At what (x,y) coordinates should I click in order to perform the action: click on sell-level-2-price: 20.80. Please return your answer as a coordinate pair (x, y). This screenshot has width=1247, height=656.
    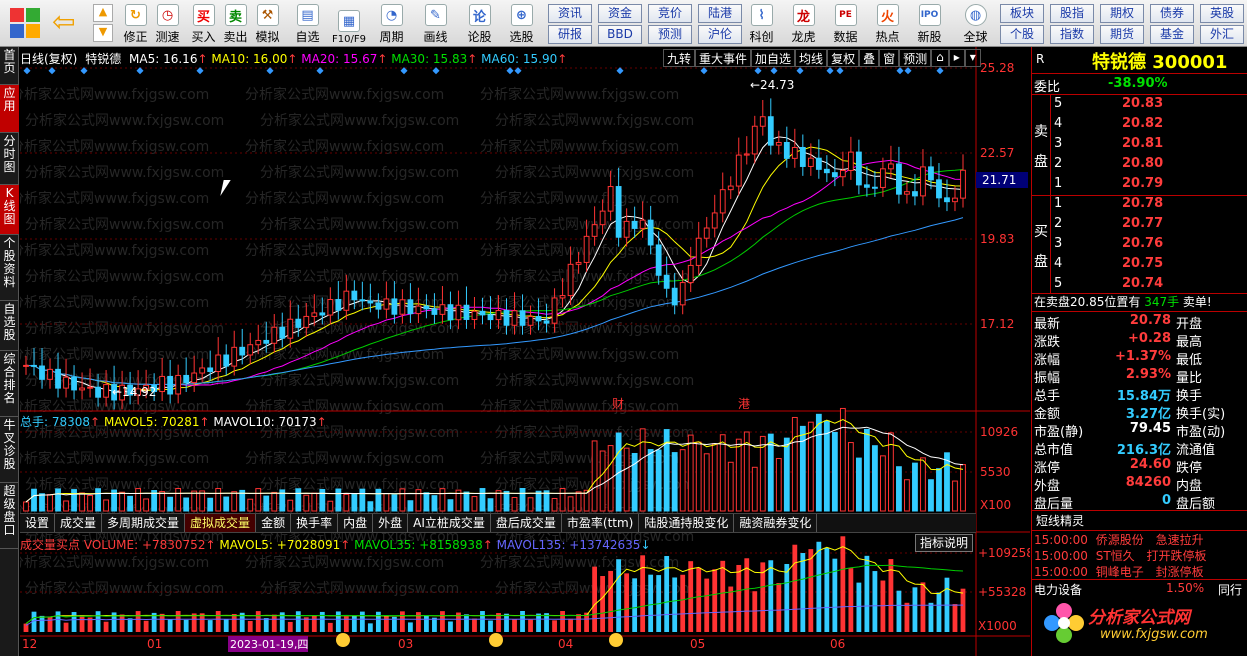
    Looking at the image, I should click on (1142, 165).